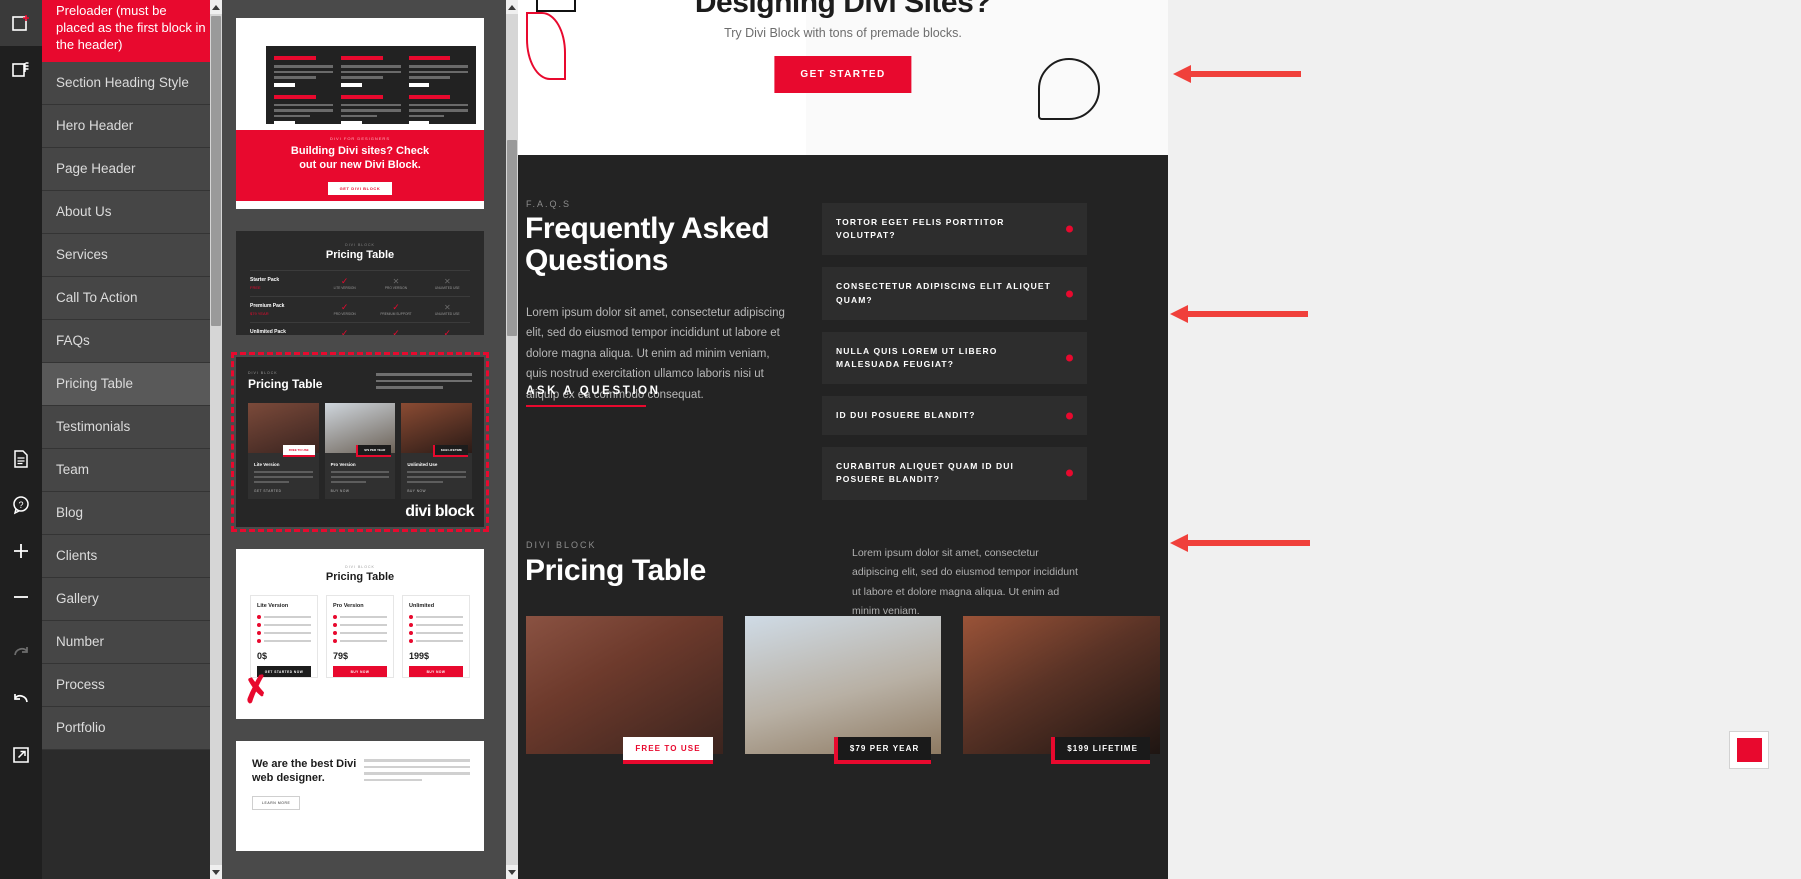 The height and width of the screenshot is (879, 1801). Describe the element at coordinates (21, 699) in the screenshot. I see `undo-icon` at that location.